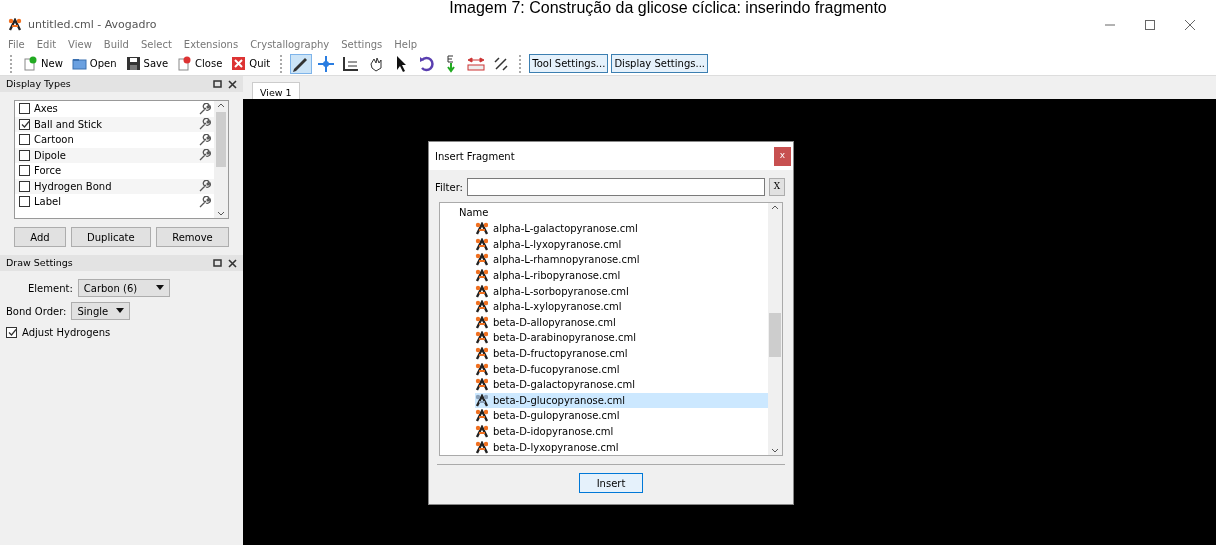 This screenshot has width=1216, height=545. Describe the element at coordinates (114, 171) in the screenshot. I see `list-item: Force` at that location.